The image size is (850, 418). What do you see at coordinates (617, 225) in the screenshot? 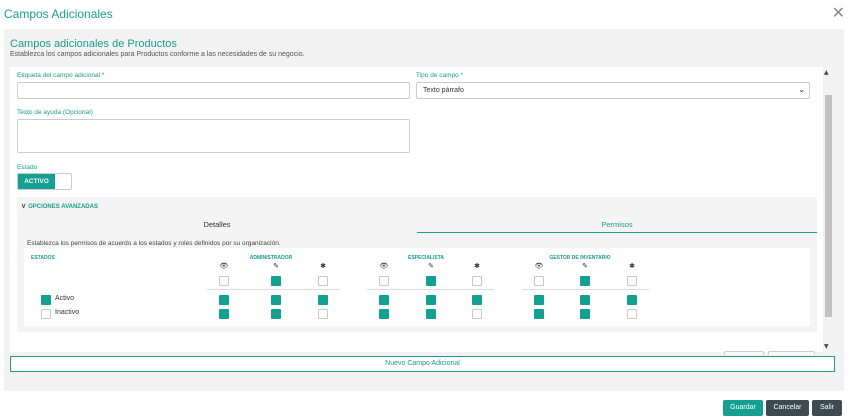
I see `tab-permissions: Permisos` at bounding box center [617, 225].